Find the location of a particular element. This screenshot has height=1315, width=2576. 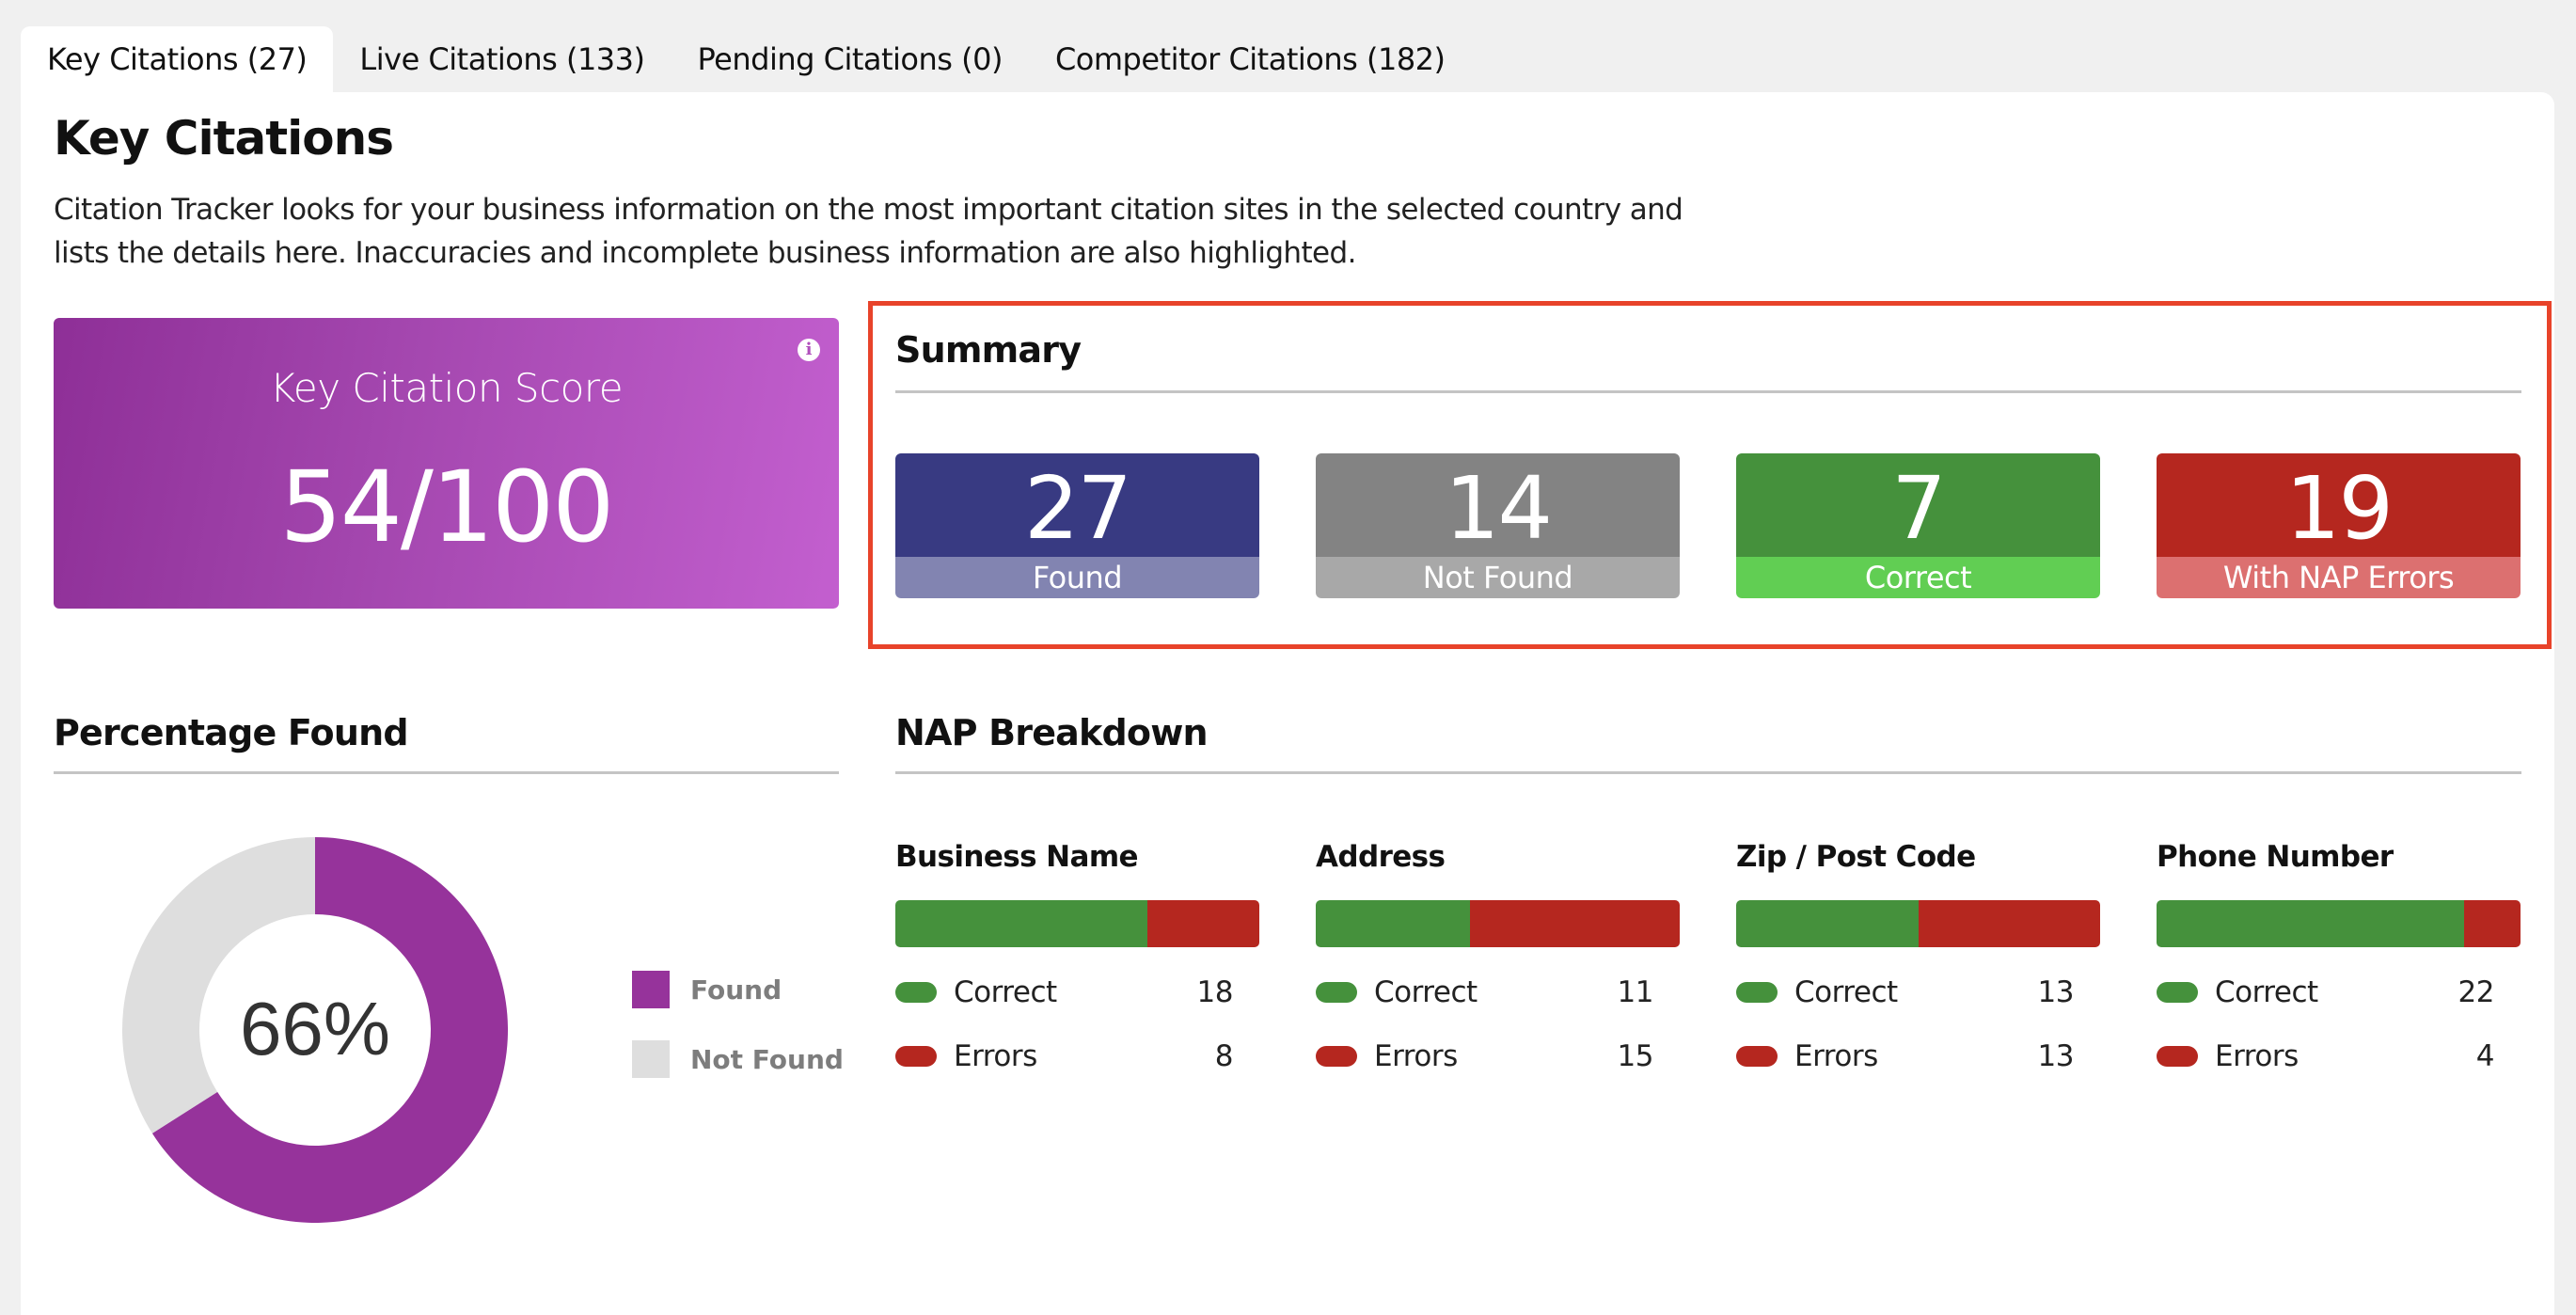

donut-chart: 66% is located at coordinates (315, 1030).